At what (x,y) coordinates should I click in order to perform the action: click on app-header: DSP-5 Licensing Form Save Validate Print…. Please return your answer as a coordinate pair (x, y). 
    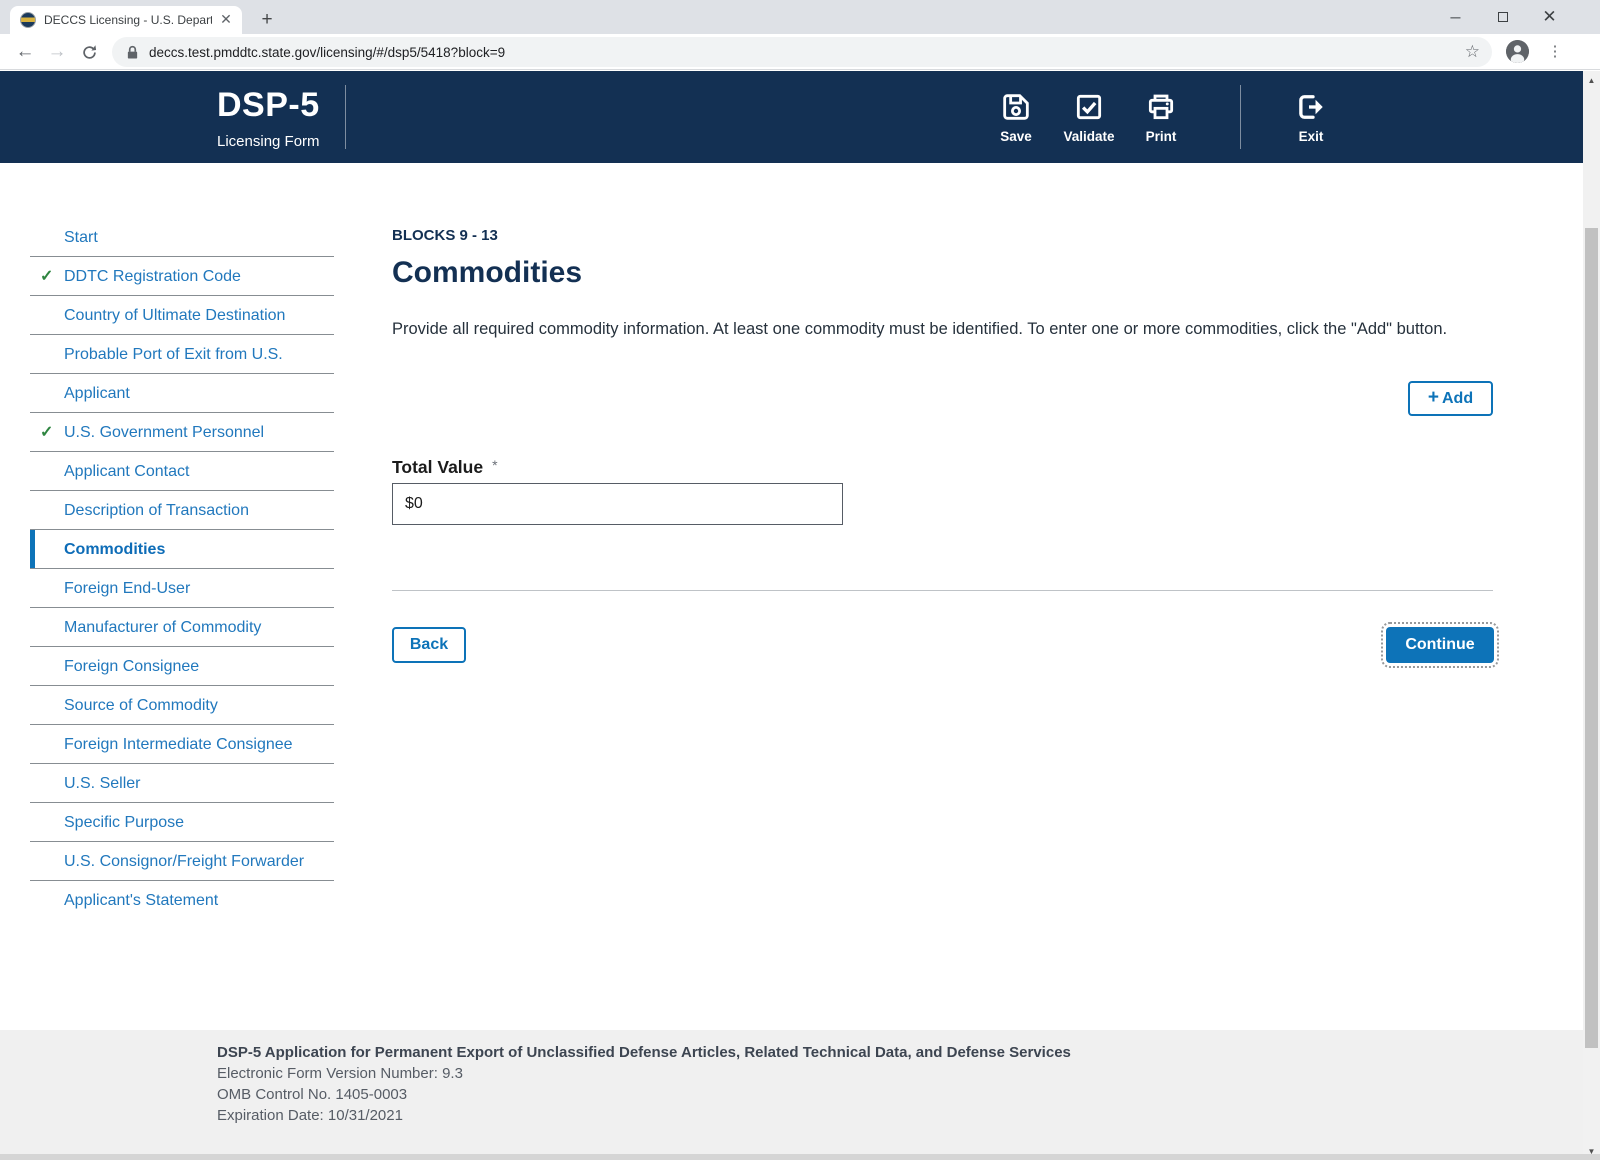
    Looking at the image, I should click on (800, 117).